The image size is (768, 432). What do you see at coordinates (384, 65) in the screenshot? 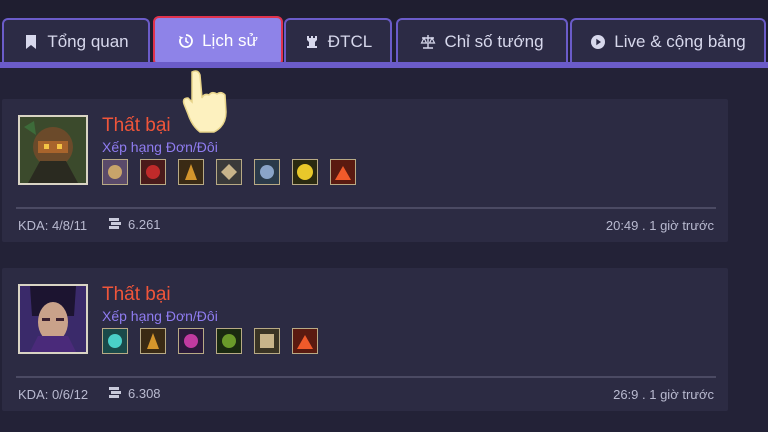
I see `tab-underline` at bounding box center [384, 65].